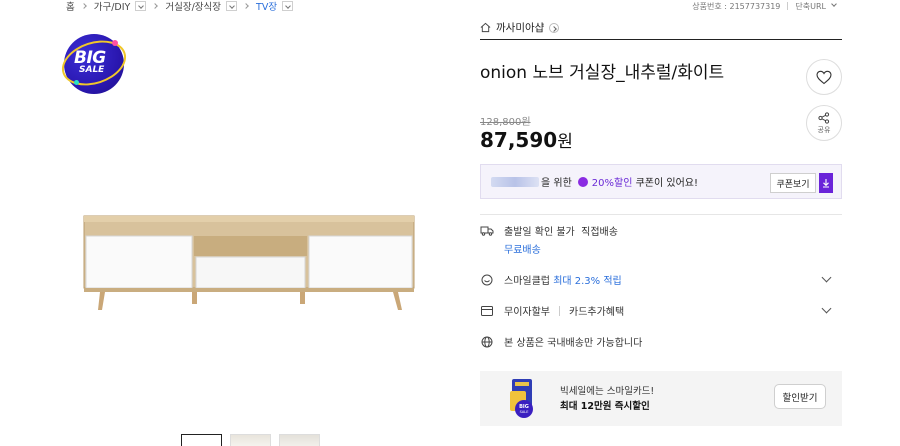 The image size is (900, 446). I want to click on get-discount-button: 할인받기, so click(800, 396).